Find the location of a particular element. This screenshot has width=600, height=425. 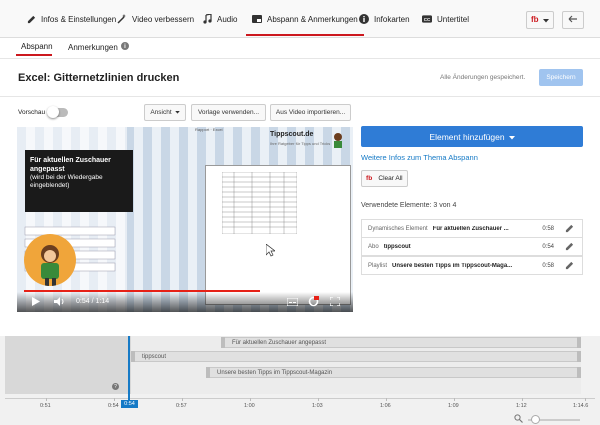

video-brand-subtitle: Ihre Ratgeber für Tipps und Tricks is located at coordinates (300, 143).